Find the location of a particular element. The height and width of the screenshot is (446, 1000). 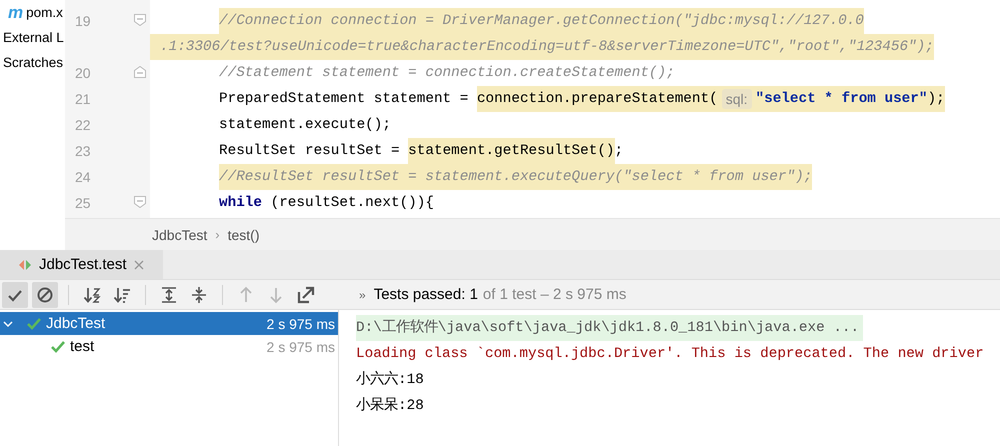

tests-summary: of 1 test – 2 s 975 ms is located at coordinates (554, 294).